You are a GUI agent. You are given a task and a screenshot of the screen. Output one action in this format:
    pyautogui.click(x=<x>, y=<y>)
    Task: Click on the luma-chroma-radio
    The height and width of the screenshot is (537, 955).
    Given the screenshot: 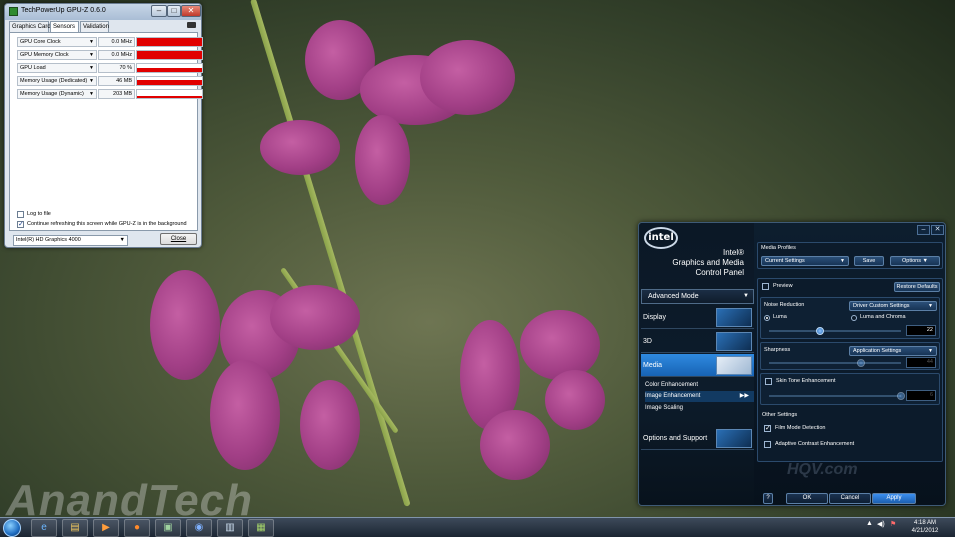 What is the action you would take?
    pyautogui.click(x=854, y=318)
    